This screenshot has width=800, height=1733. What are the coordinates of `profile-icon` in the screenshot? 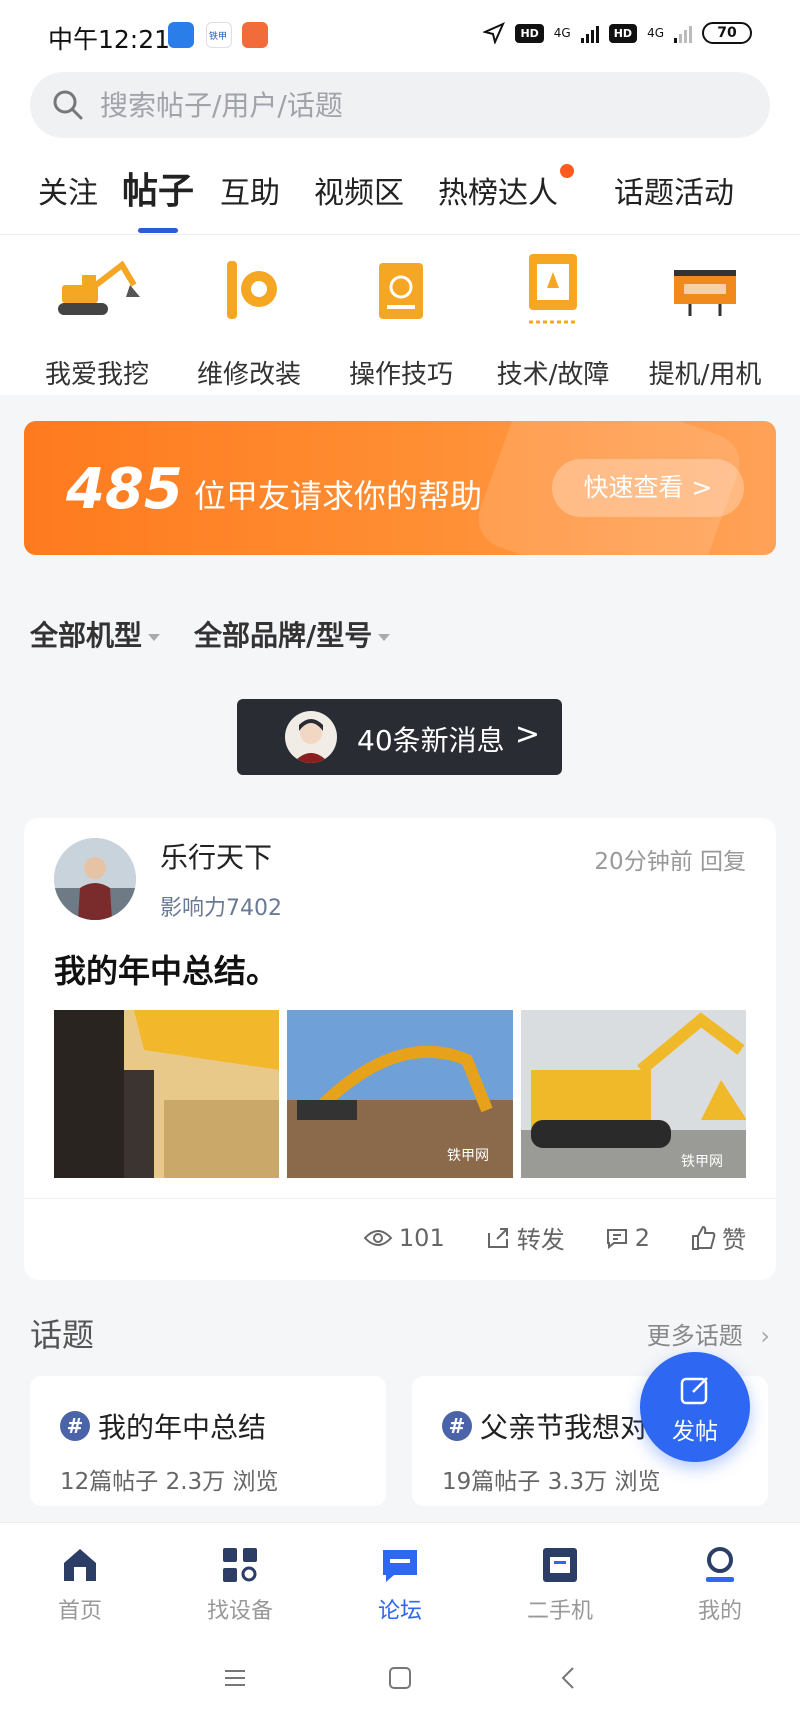 It's located at (720, 1564).